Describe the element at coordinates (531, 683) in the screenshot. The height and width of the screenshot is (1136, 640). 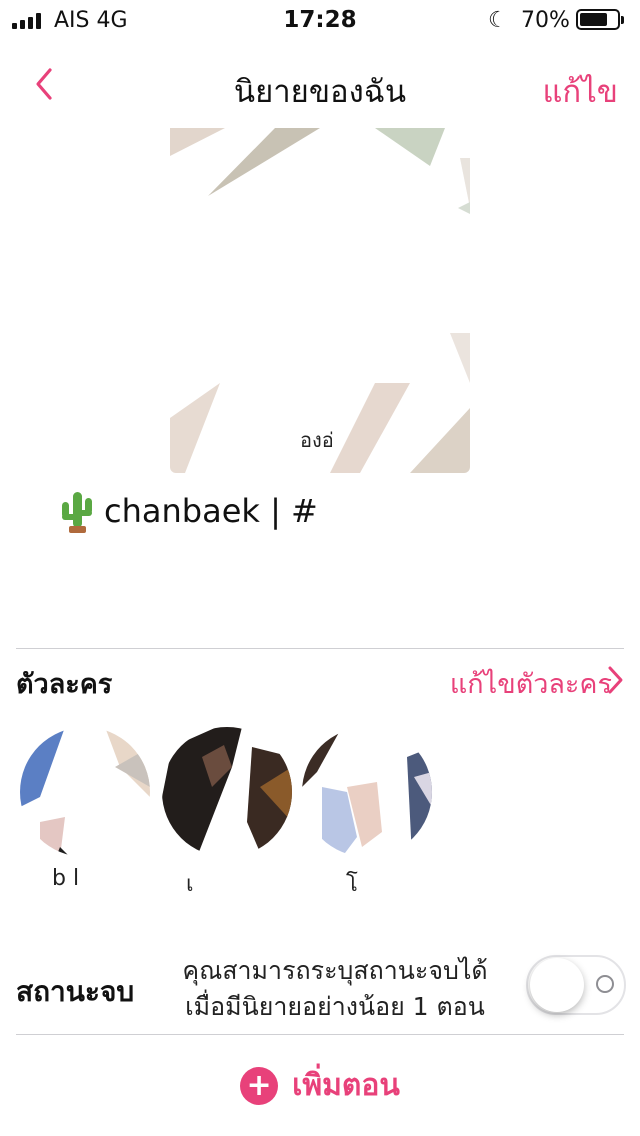
I see `edit-characters-link: แก้ไขตัวละคร` at that location.